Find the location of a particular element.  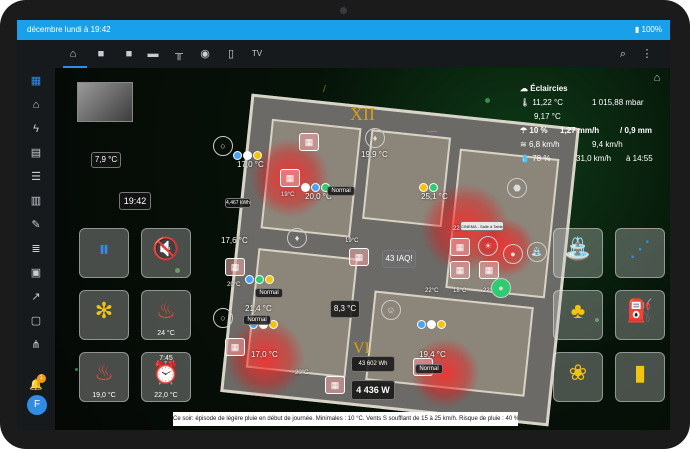

weather-humidity-row: 💧 78 % 31,0 km/h à 14:55 is located at coordinates (593, 159).